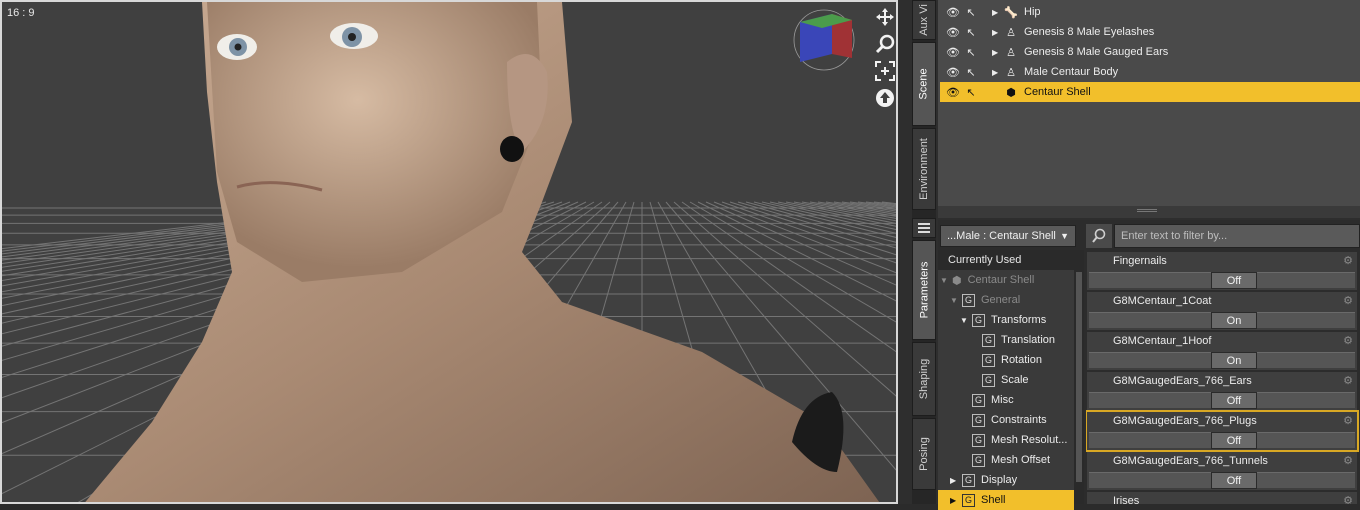 This screenshot has height=510, width=1360. Describe the element at coordinates (824, 40) in the screenshot. I see `view-cube` at that location.